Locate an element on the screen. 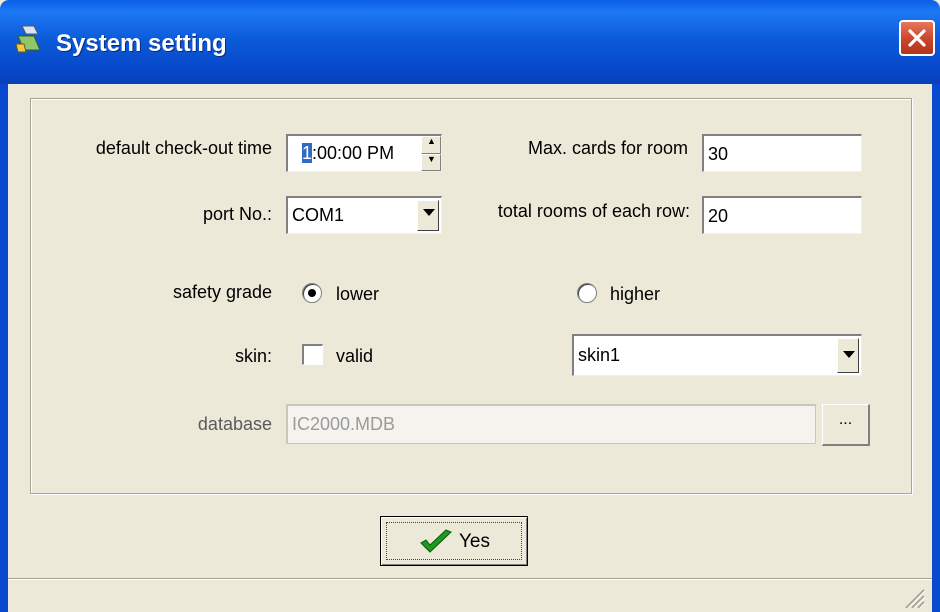  rooms-per-row-label: total rooms of each row: is located at coordinates (593, 211).